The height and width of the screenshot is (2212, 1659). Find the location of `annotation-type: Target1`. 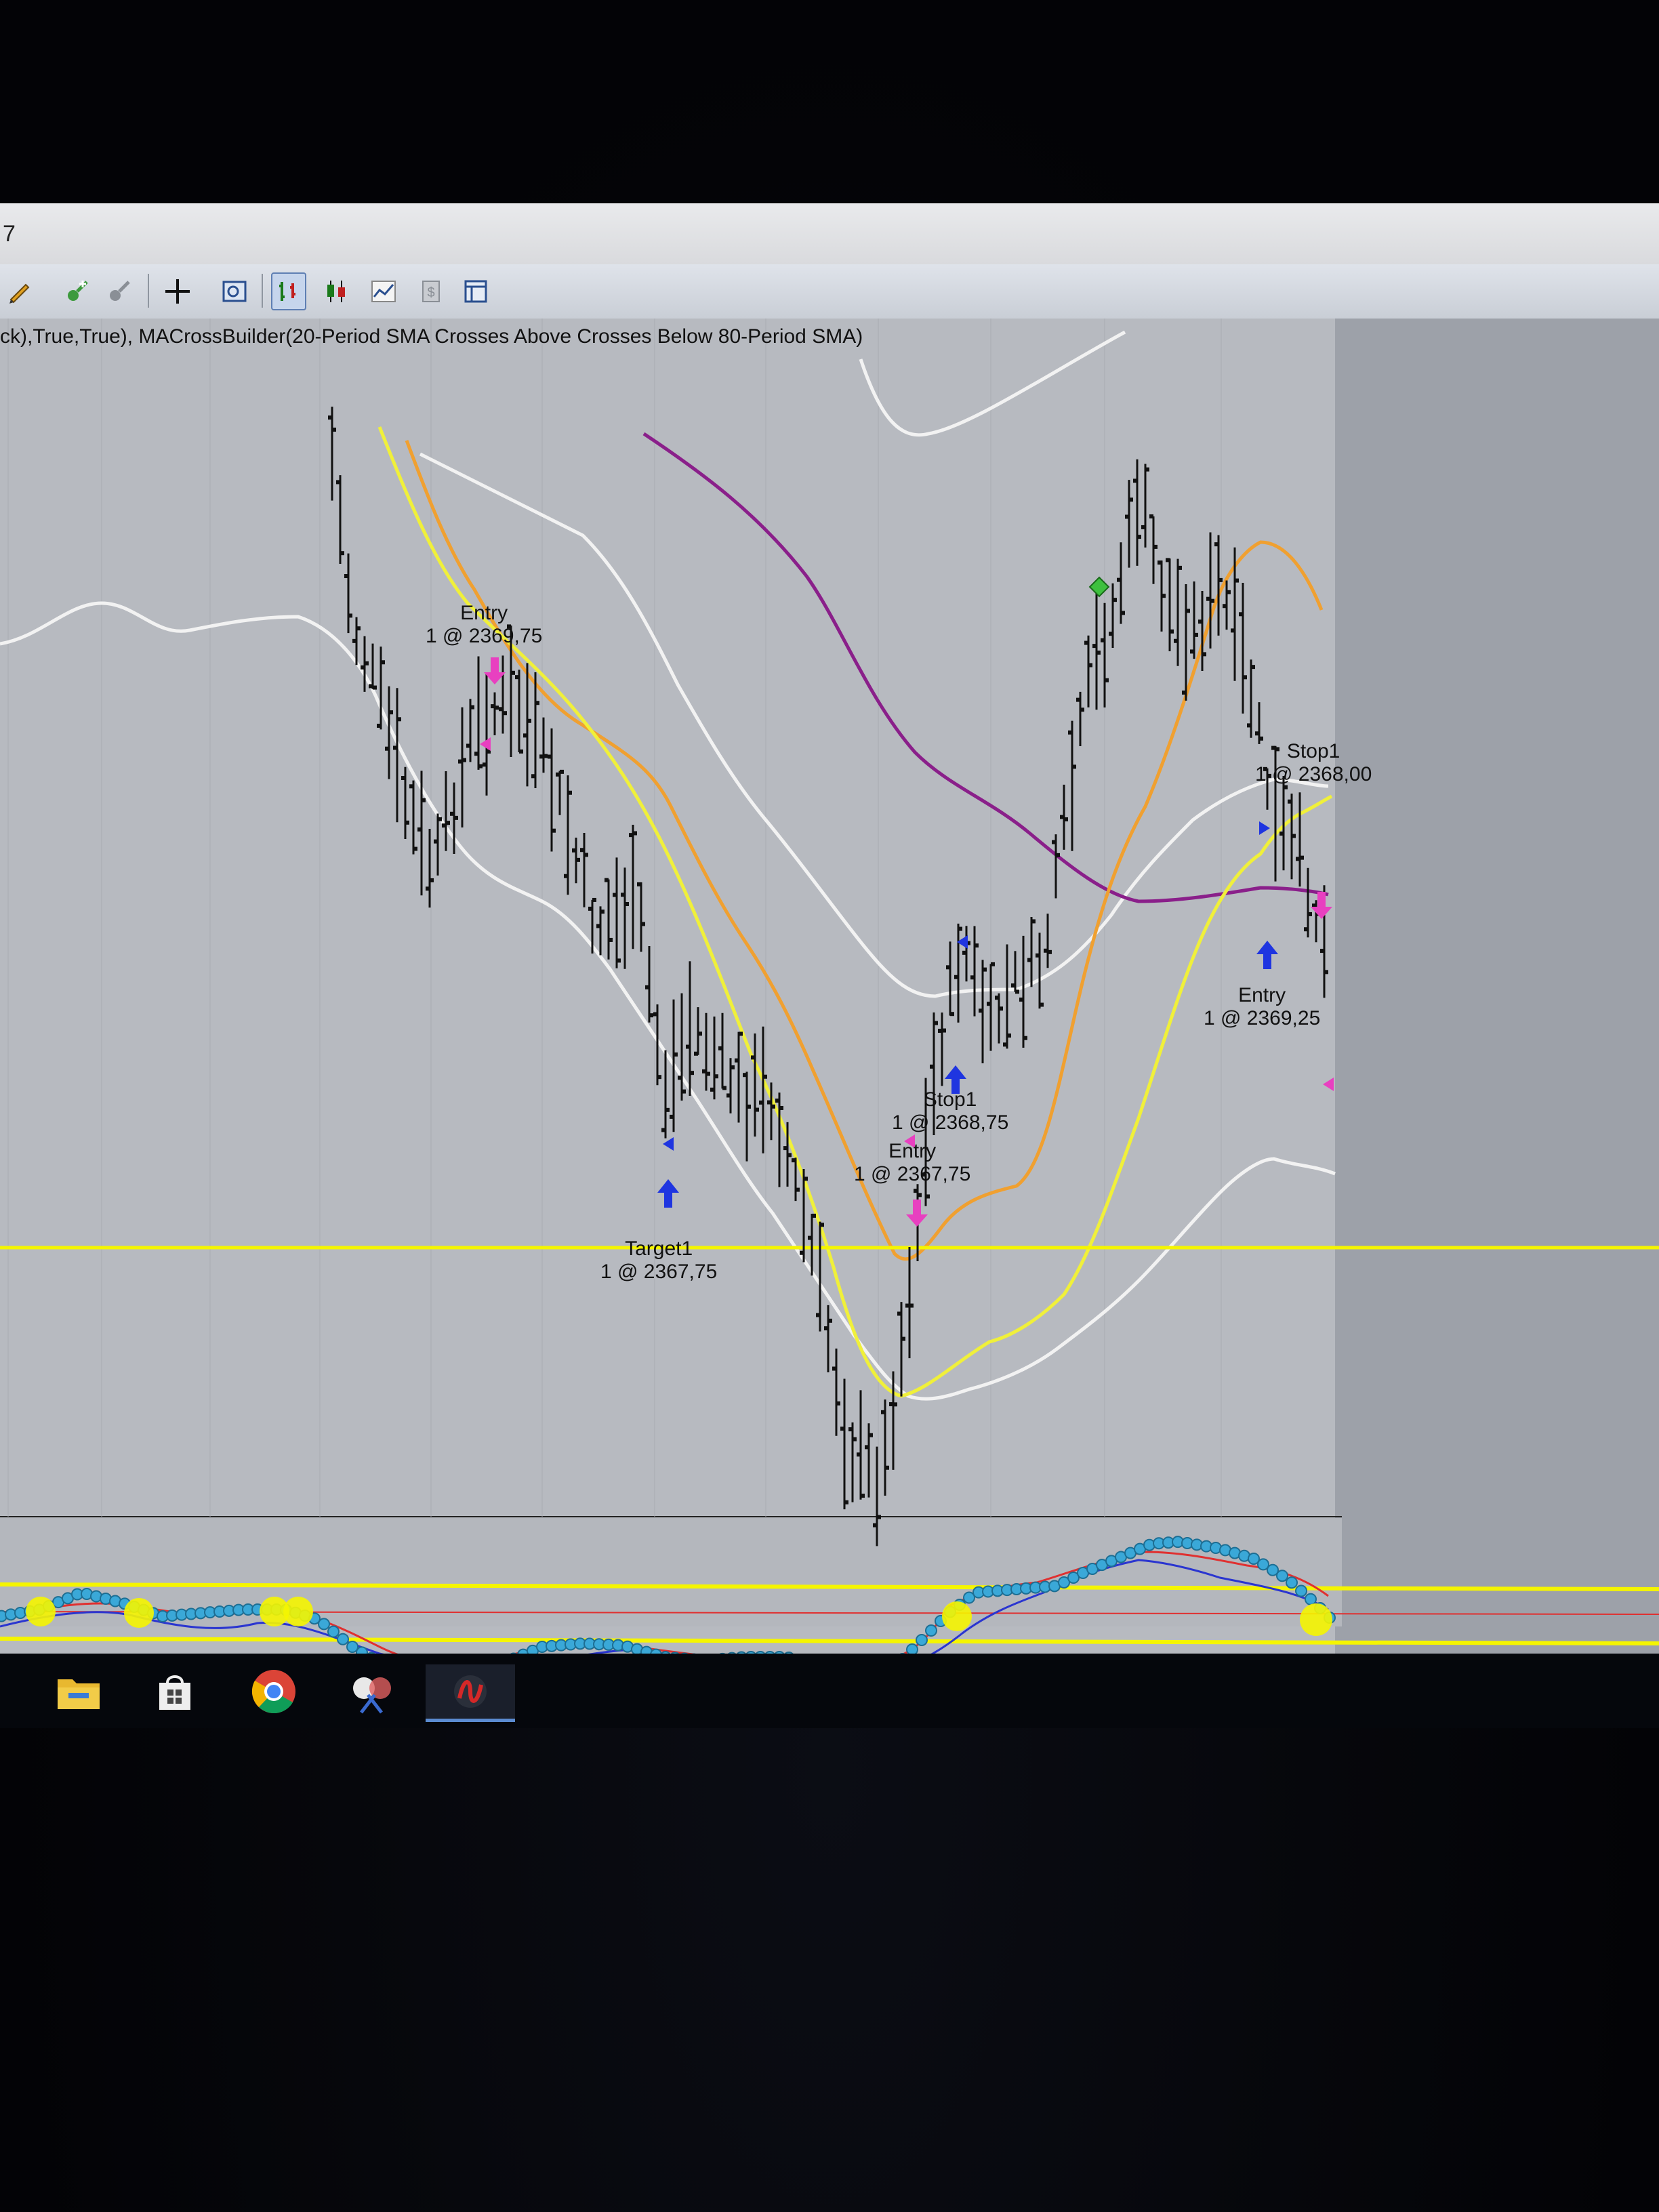

annotation-type: Target1 is located at coordinates (659, 1248).